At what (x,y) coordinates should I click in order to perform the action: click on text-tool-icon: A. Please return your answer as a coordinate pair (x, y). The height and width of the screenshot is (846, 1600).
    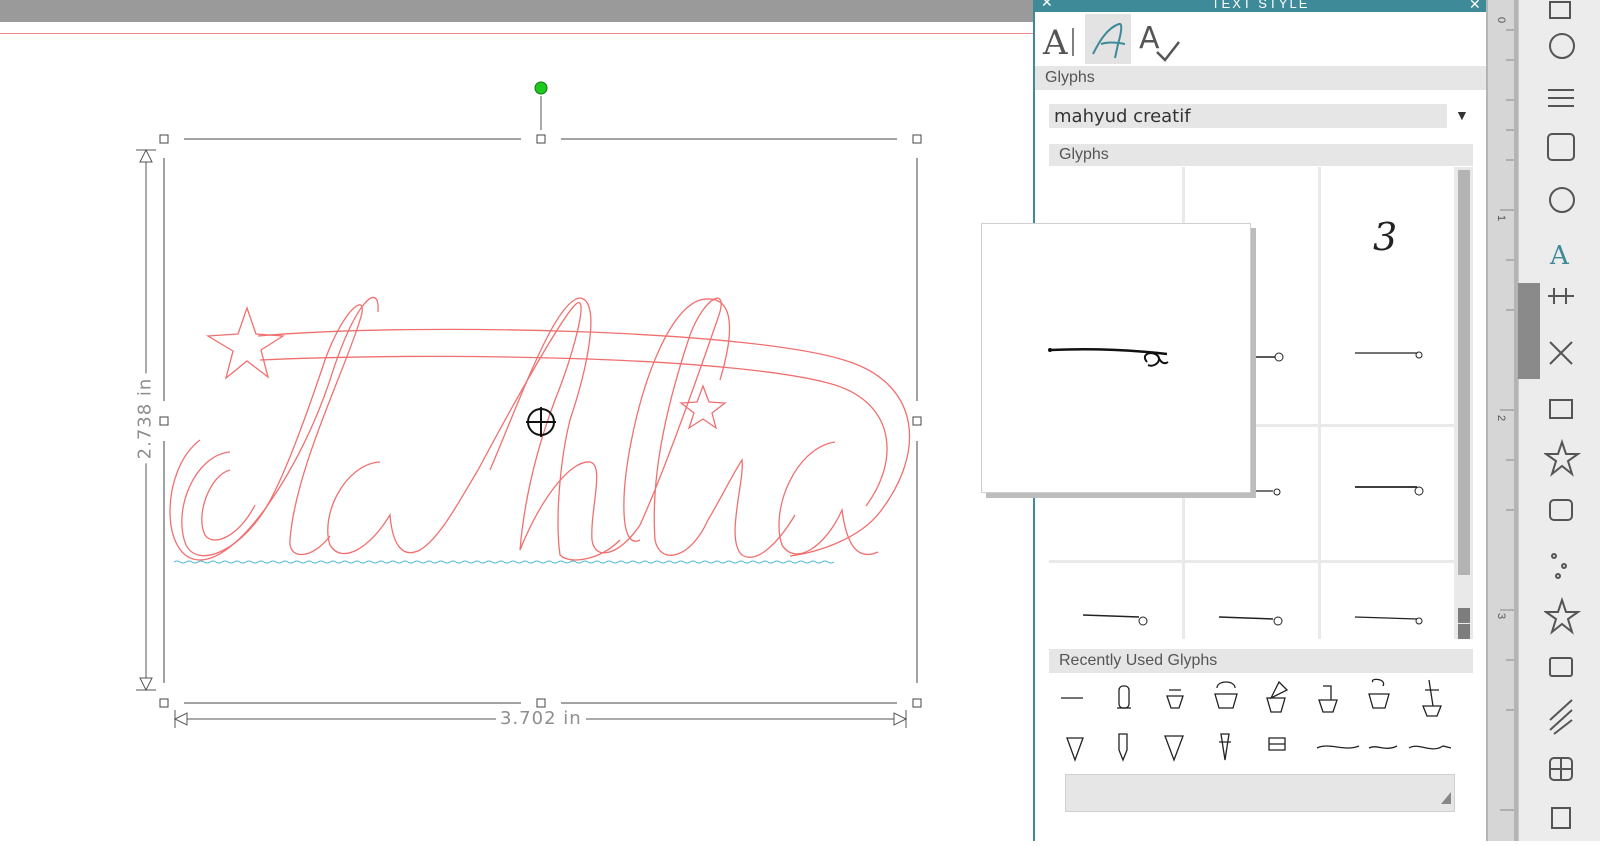
    Looking at the image, I should click on (1559, 256).